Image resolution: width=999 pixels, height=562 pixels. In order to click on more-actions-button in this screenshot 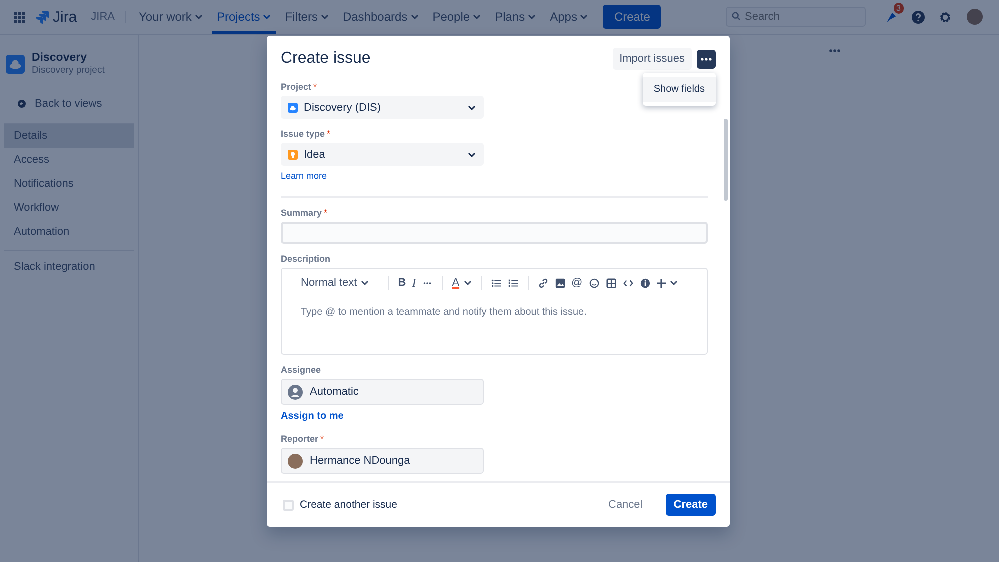, I will do `click(706, 59)`.